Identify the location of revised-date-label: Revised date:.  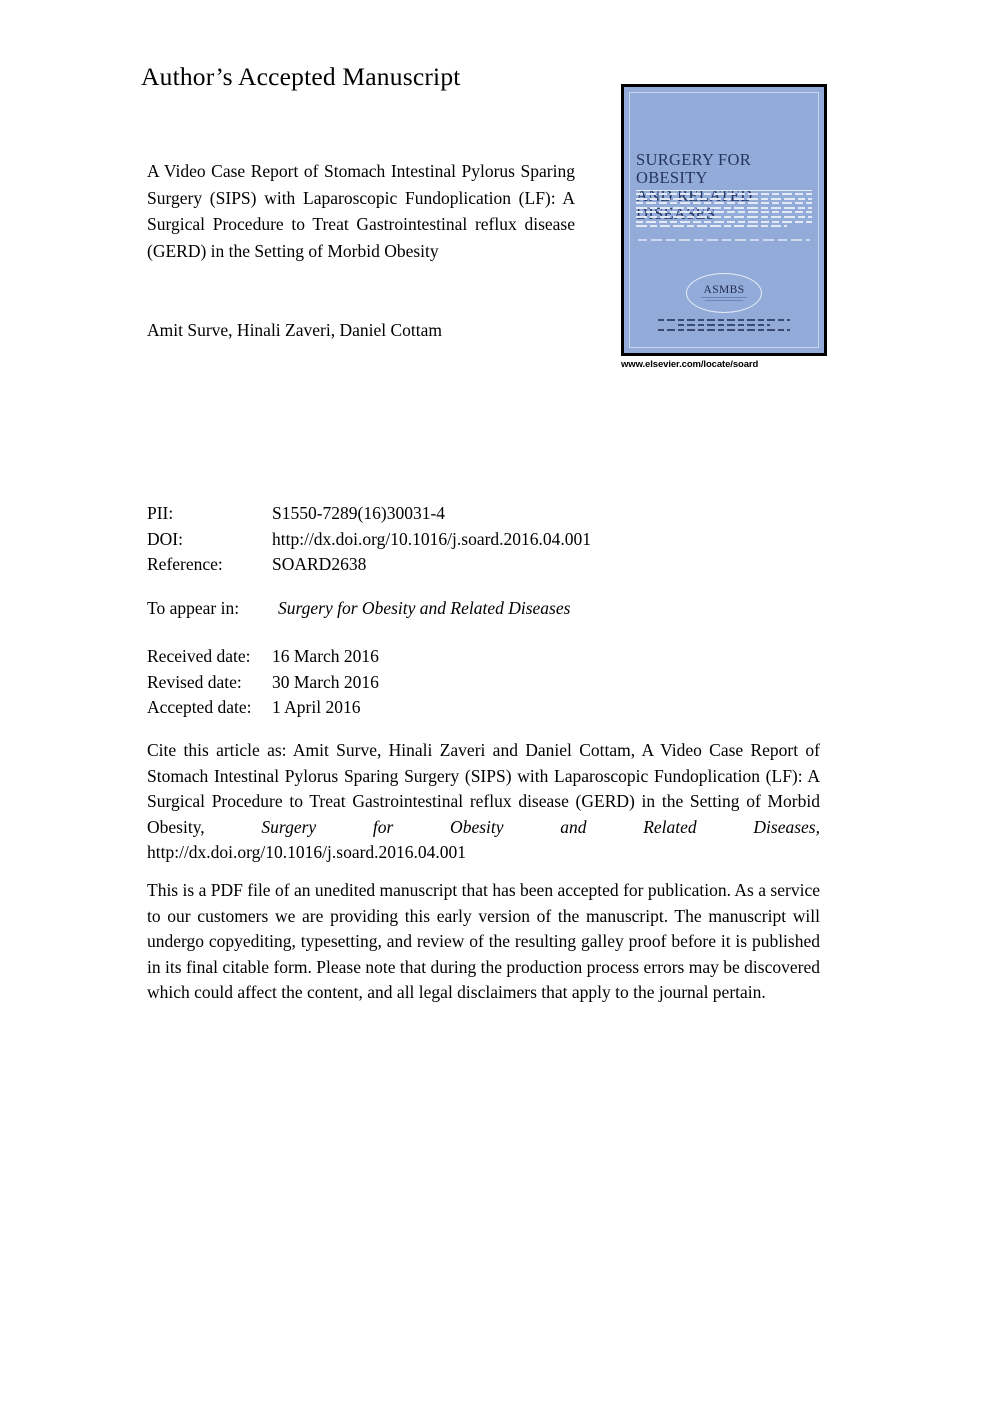
(194, 681).